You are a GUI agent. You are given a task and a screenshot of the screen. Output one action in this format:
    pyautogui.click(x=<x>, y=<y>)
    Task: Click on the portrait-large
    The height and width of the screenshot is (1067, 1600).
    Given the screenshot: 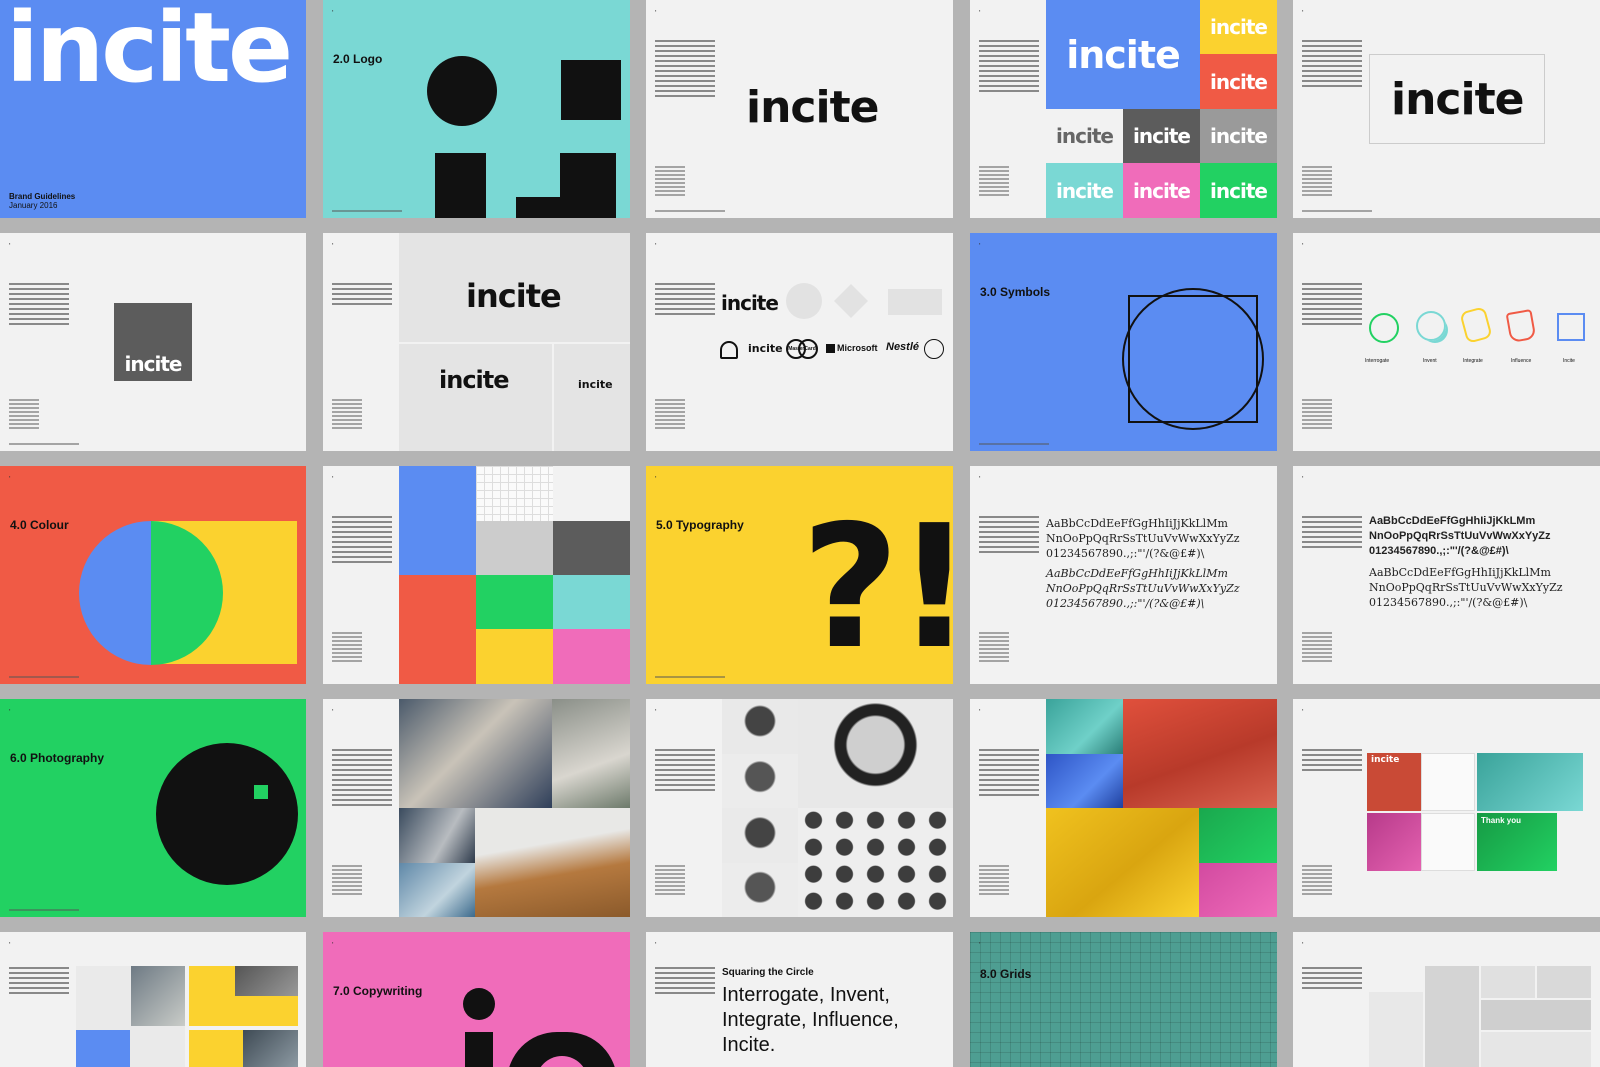 What is the action you would take?
    pyautogui.click(x=875, y=753)
    